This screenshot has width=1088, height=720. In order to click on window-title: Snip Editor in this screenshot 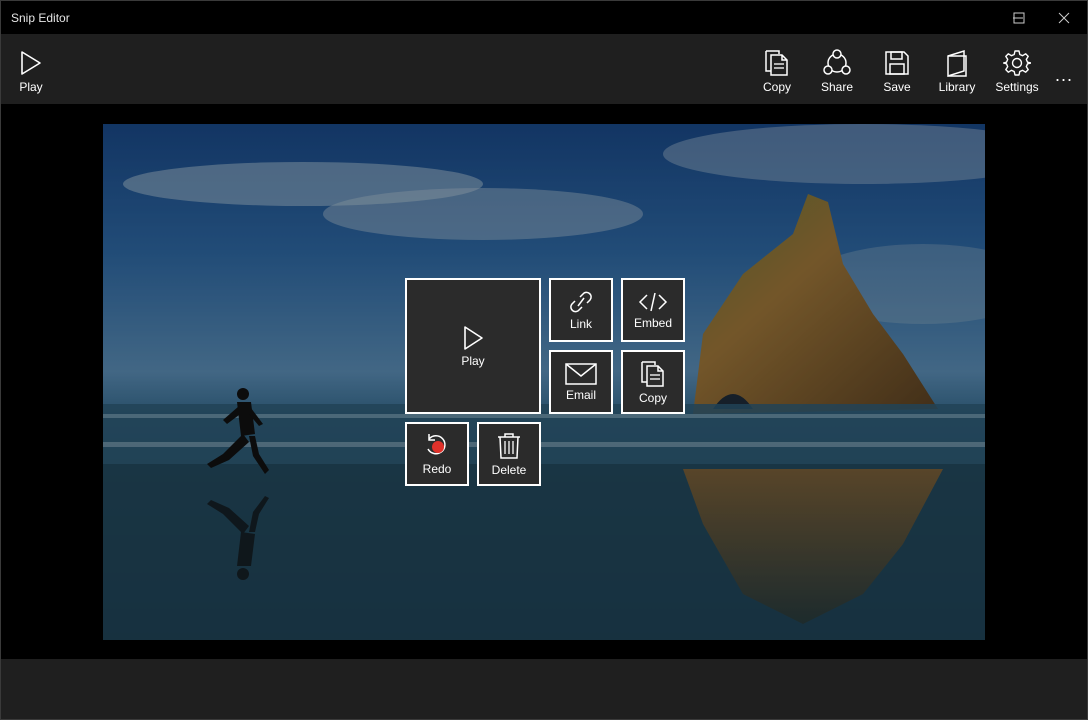, I will do `click(40, 18)`.